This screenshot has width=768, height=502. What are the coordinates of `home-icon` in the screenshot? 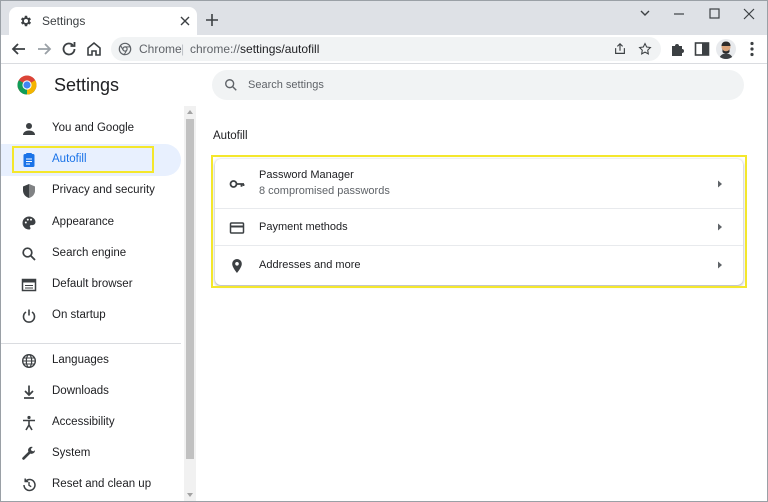 It's located at (94, 49).